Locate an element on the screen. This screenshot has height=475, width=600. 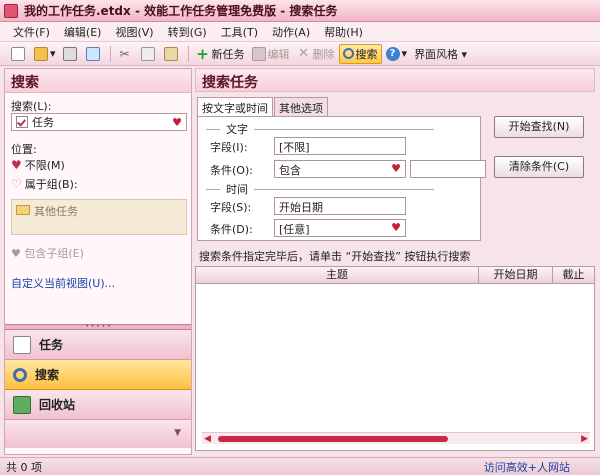
field-input: [不限] is located at coordinates (340, 146).